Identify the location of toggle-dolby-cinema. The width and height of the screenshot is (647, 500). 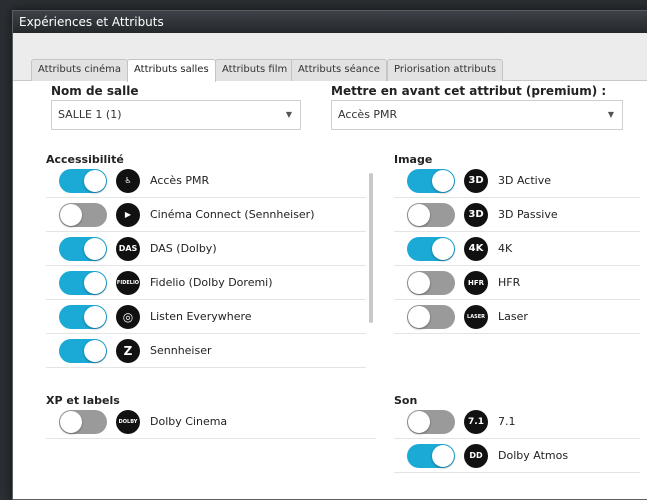
(83, 422).